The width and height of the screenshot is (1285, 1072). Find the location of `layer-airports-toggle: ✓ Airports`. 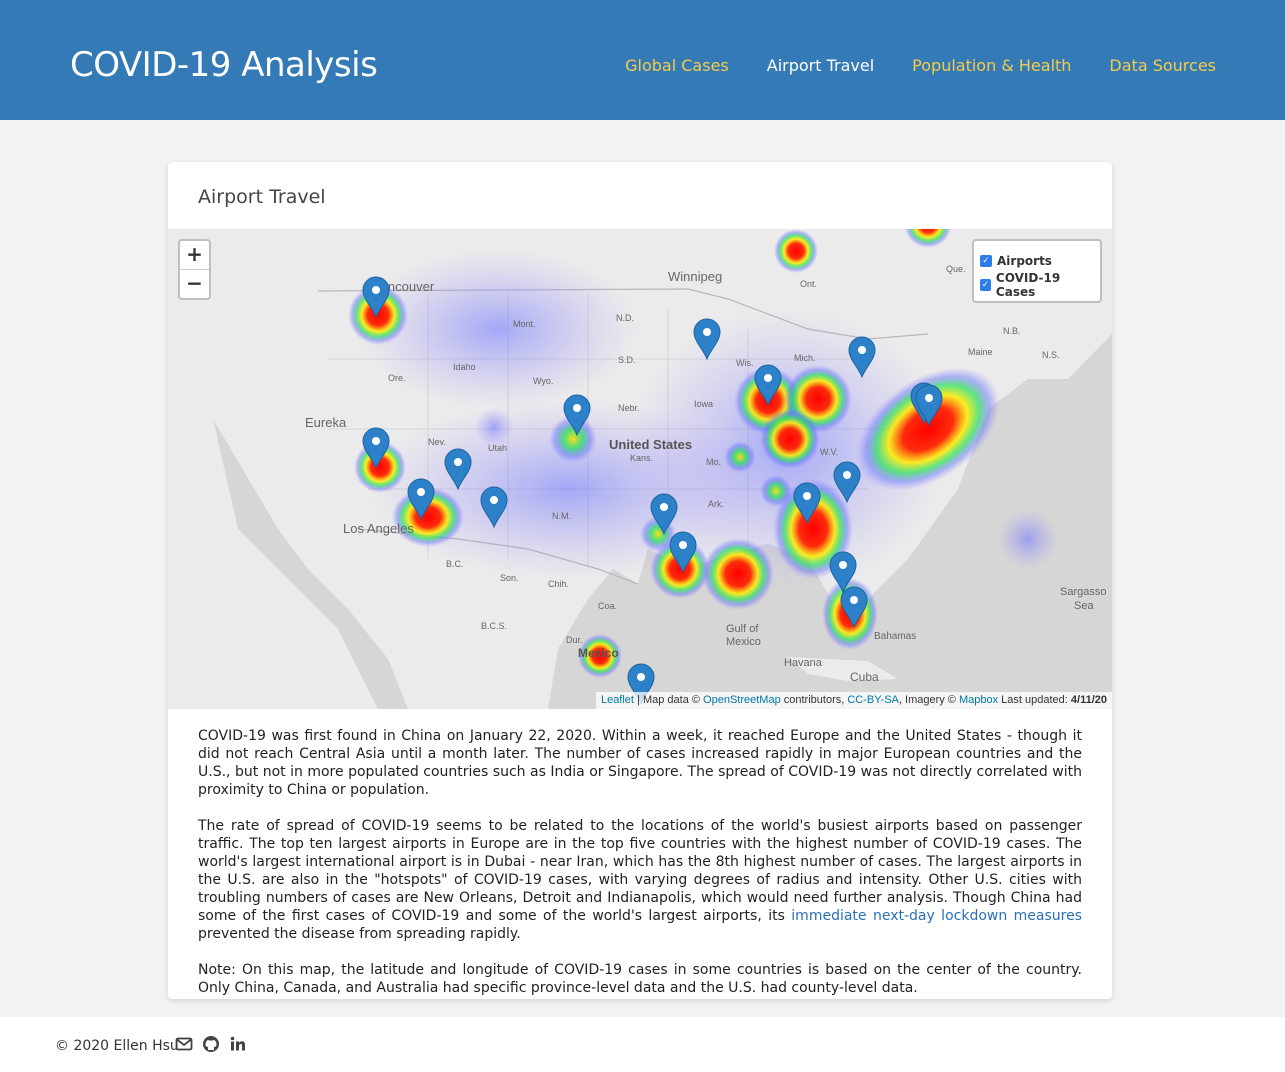

layer-airports-toggle: ✓ Airports is located at coordinates (1037, 261).